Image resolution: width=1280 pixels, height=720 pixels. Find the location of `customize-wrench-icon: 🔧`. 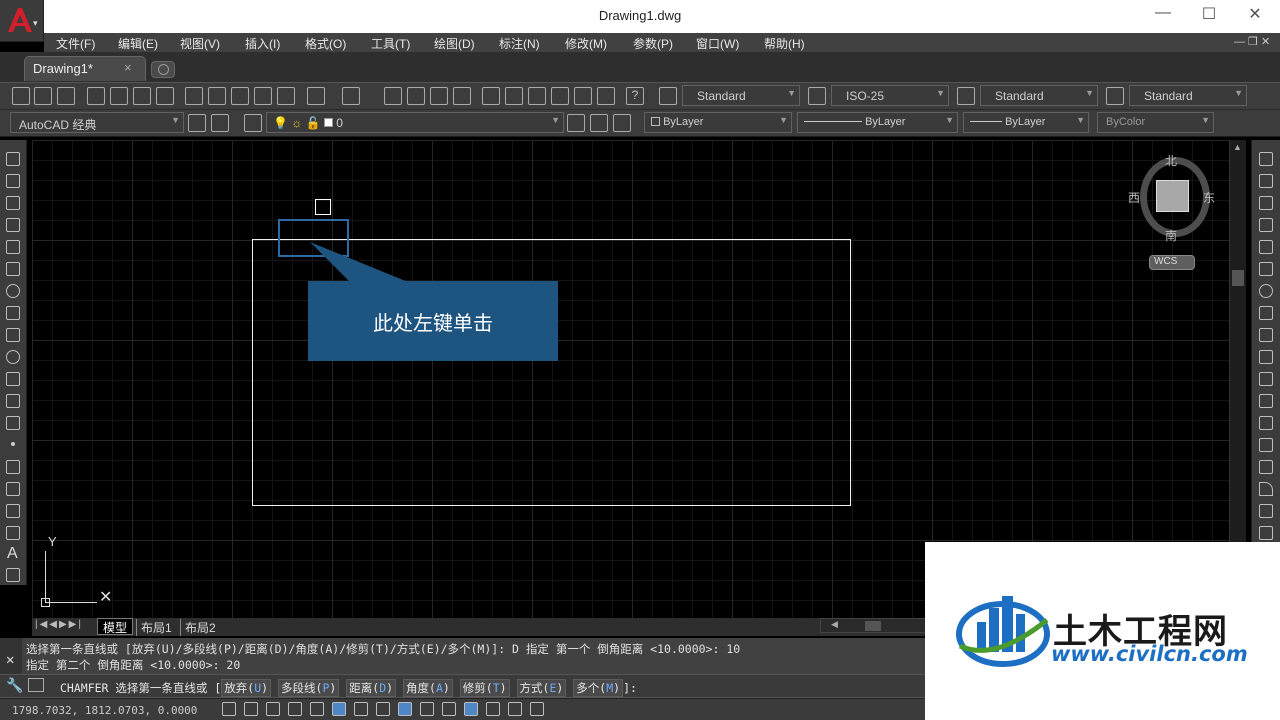

customize-wrench-icon: 🔧 is located at coordinates (14, 685).